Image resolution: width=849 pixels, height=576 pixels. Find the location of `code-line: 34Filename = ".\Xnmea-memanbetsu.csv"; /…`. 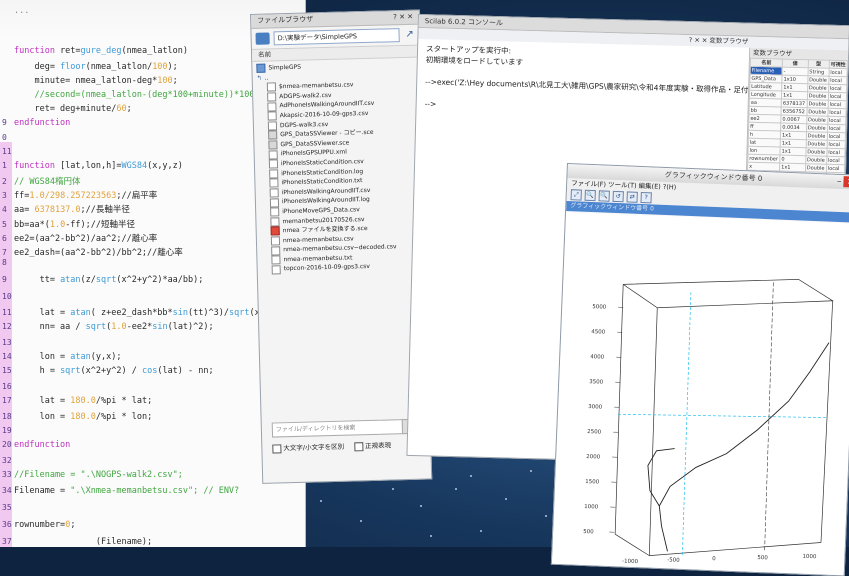

code-line: 34Filename = ".\Xnmea-memanbetsu.csv"; /… is located at coordinates (120, 491).